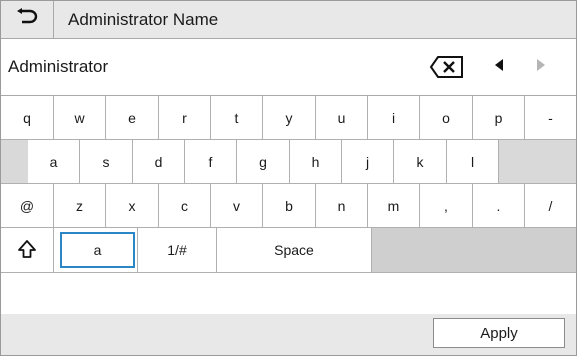  Describe the element at coordinates (27, 117) in the screenshot. I see `key: q` at that location.